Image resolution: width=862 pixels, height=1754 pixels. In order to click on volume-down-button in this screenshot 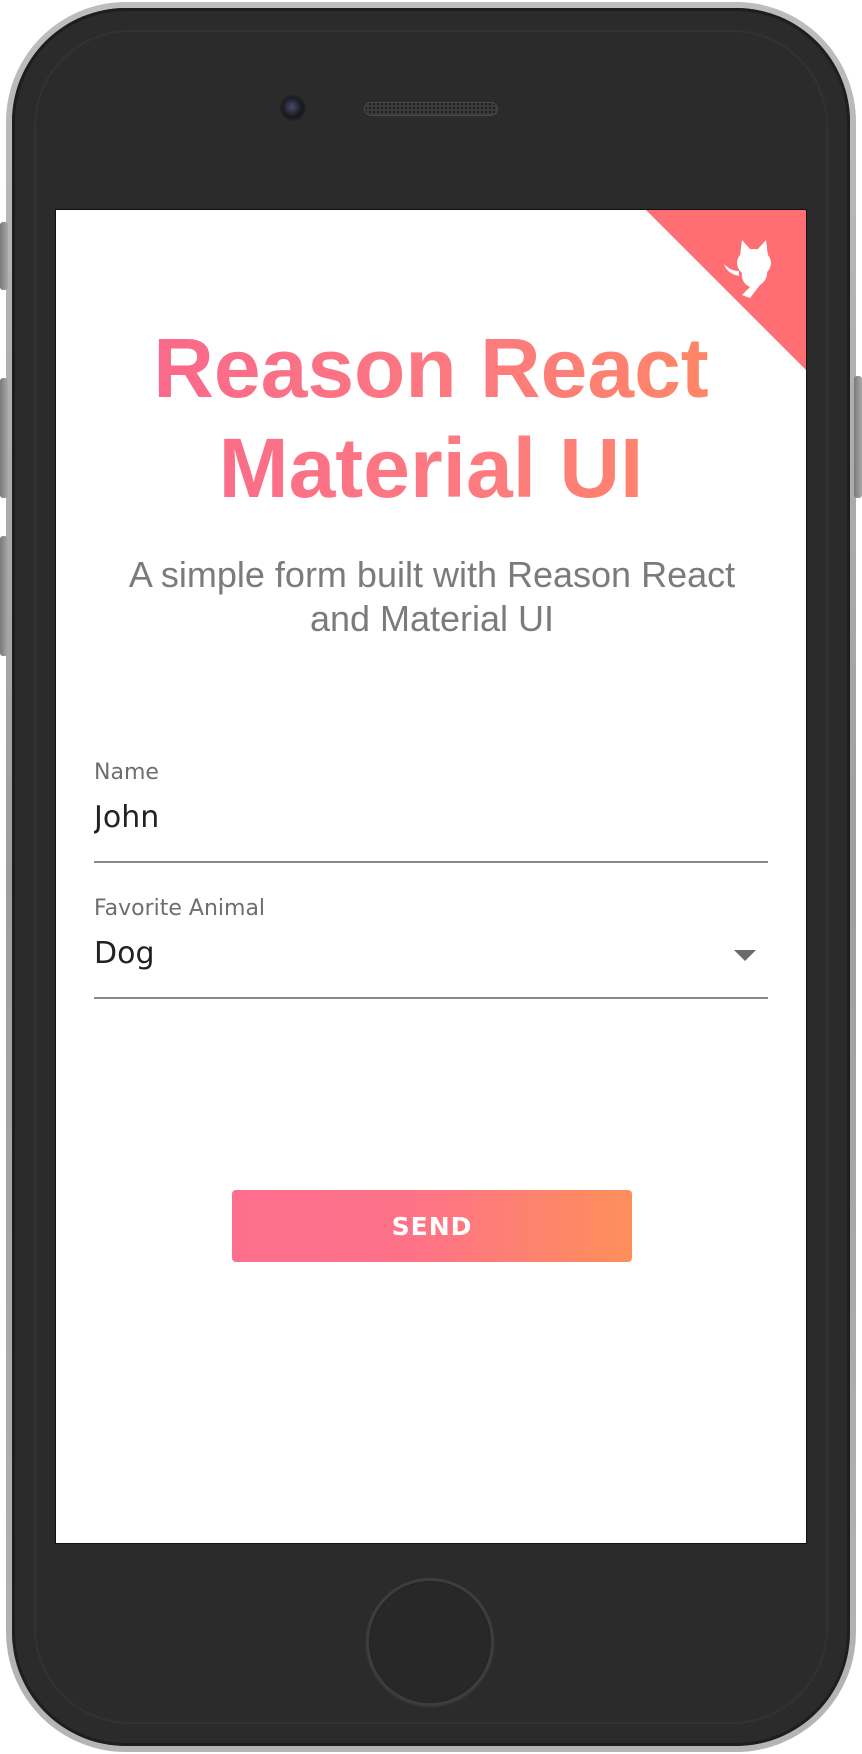, I will do `click(4, 596)`.